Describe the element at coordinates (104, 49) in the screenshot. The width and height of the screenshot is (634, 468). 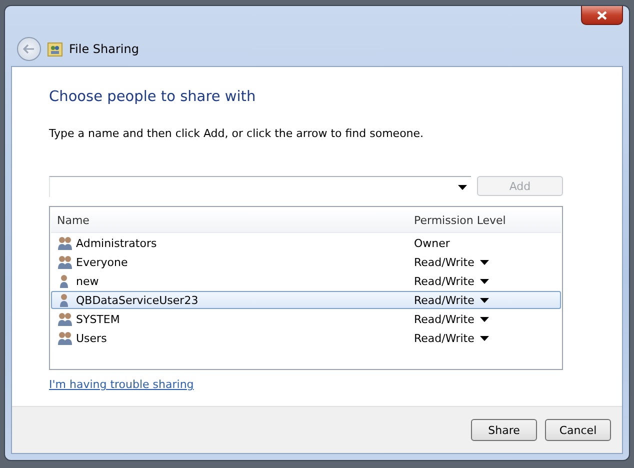
I see `window-title: File Sharing` at that location.